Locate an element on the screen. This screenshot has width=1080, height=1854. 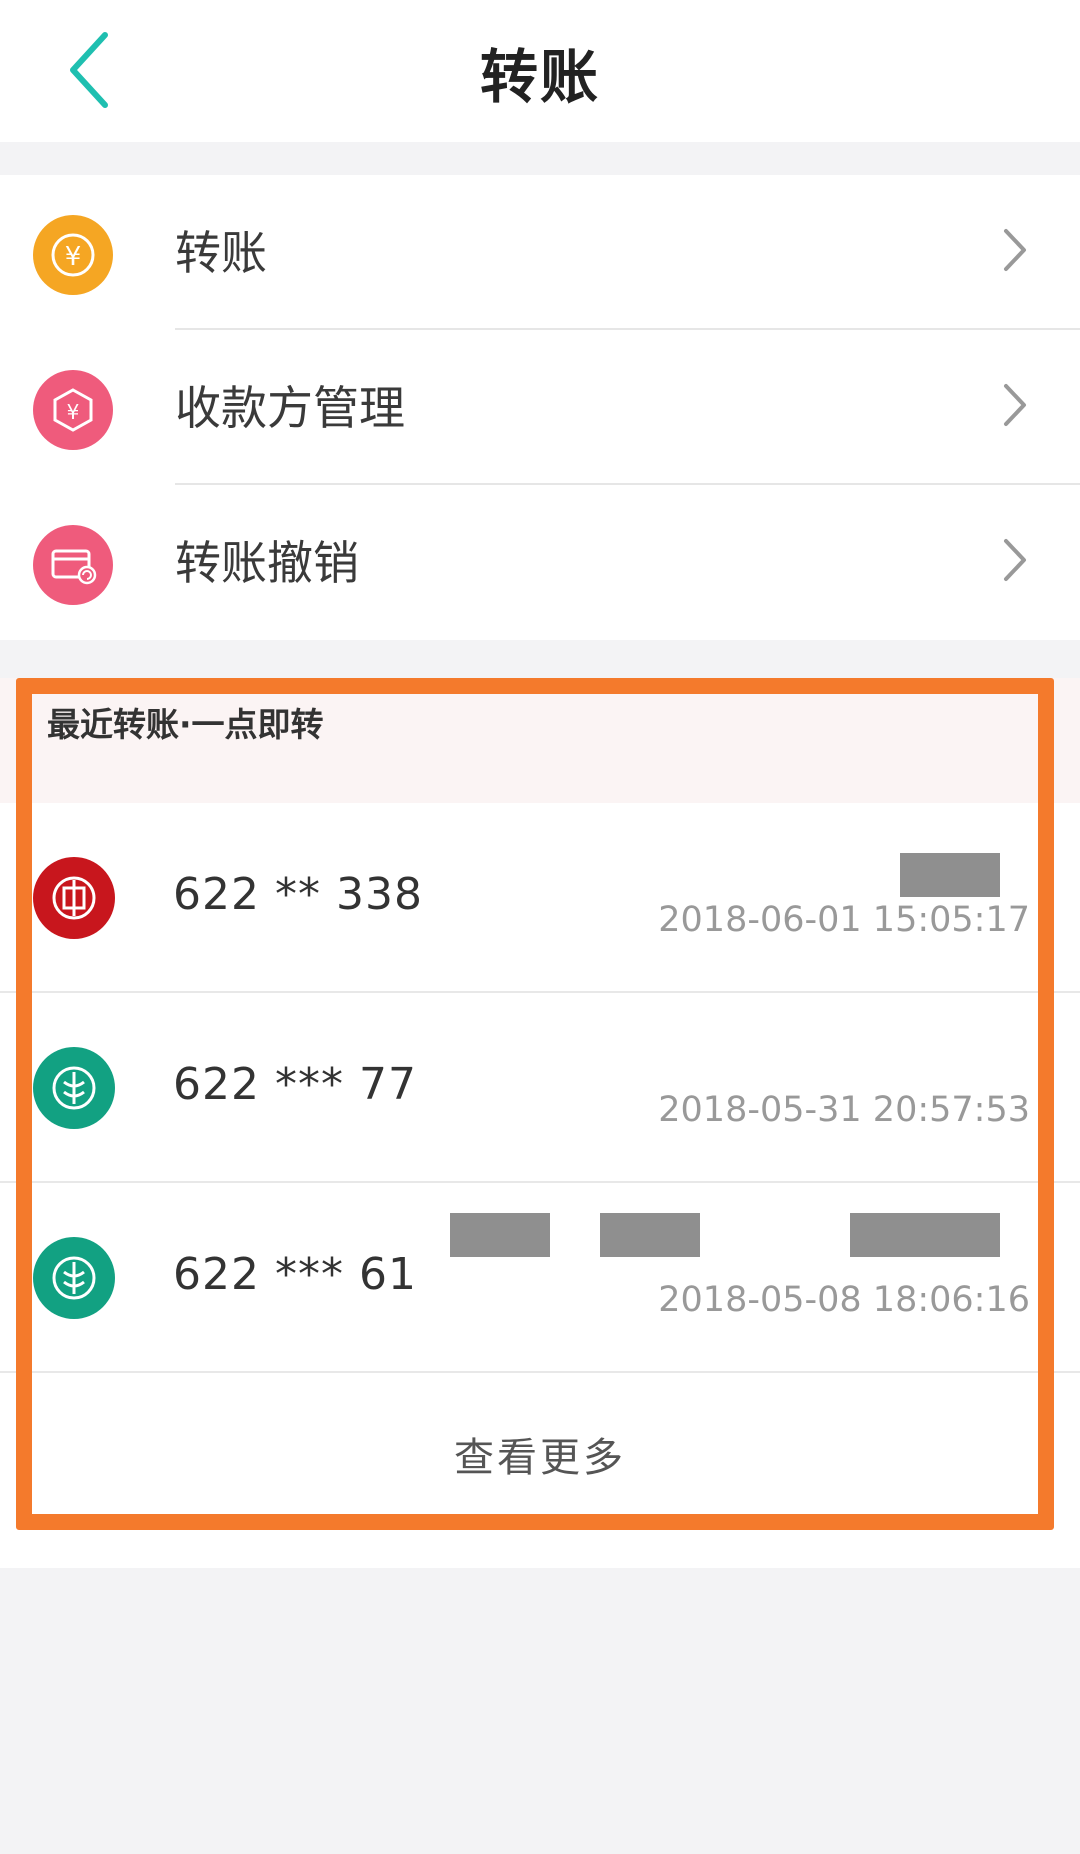
transfer-record: 622 ** 338 2018-06-01 15:05:17 is located at coordinates (540, 897).